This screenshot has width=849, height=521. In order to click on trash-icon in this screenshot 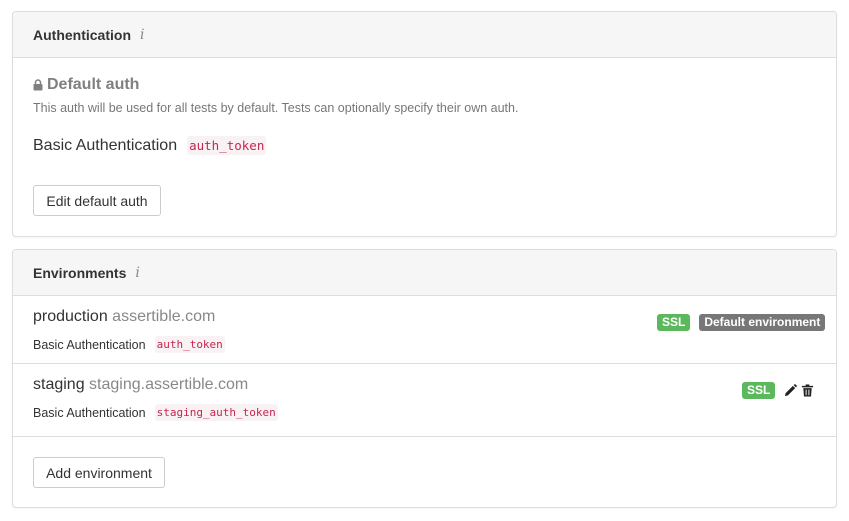, I will do `click(807, 390)`.